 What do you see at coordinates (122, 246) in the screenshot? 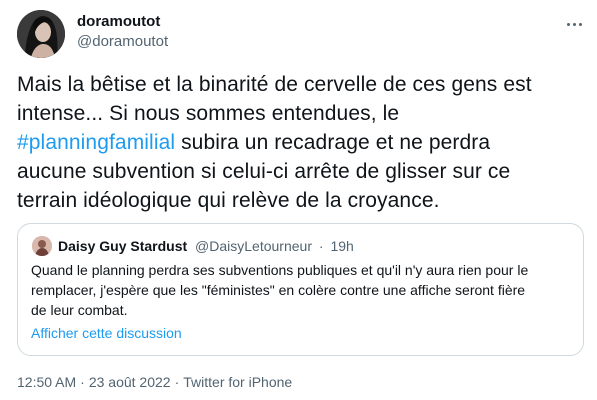
I see `quoted-author-name: Daisy Guy Stardust` at bounding box center [122, 246].